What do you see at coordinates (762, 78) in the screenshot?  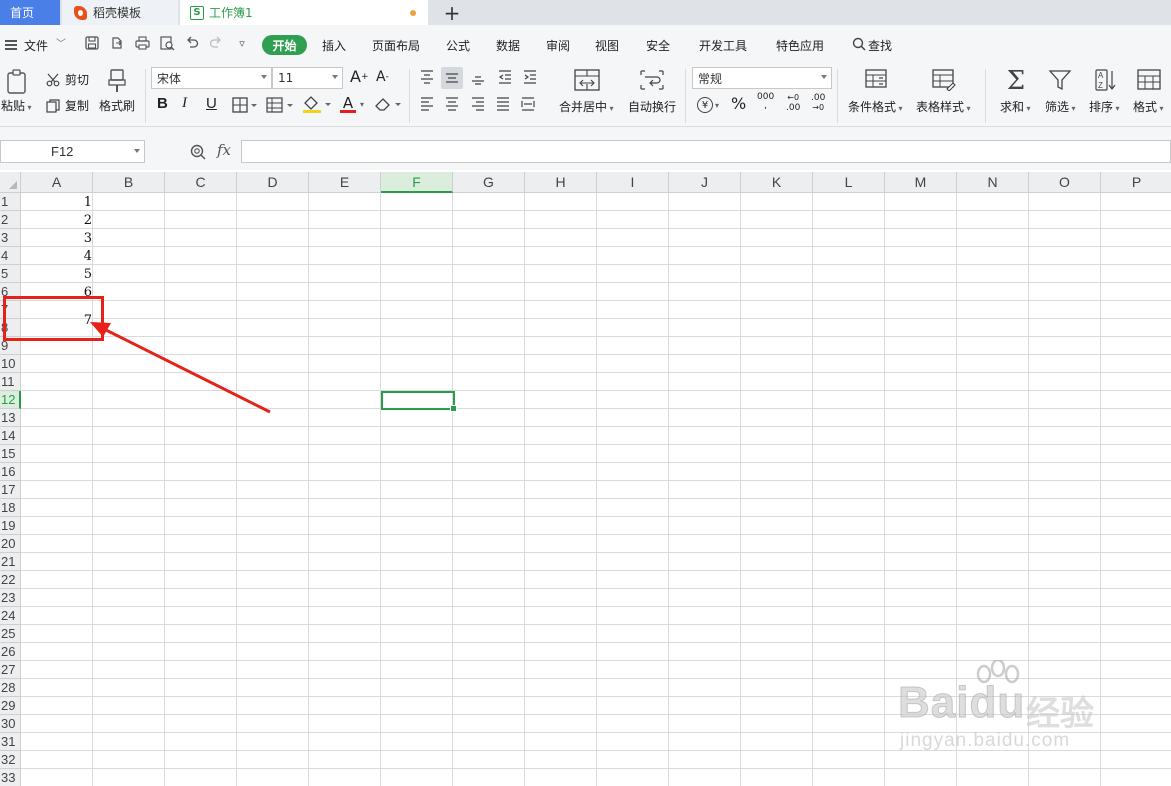 I see `number-format-select: 常规` at bounding box center [762, 78].